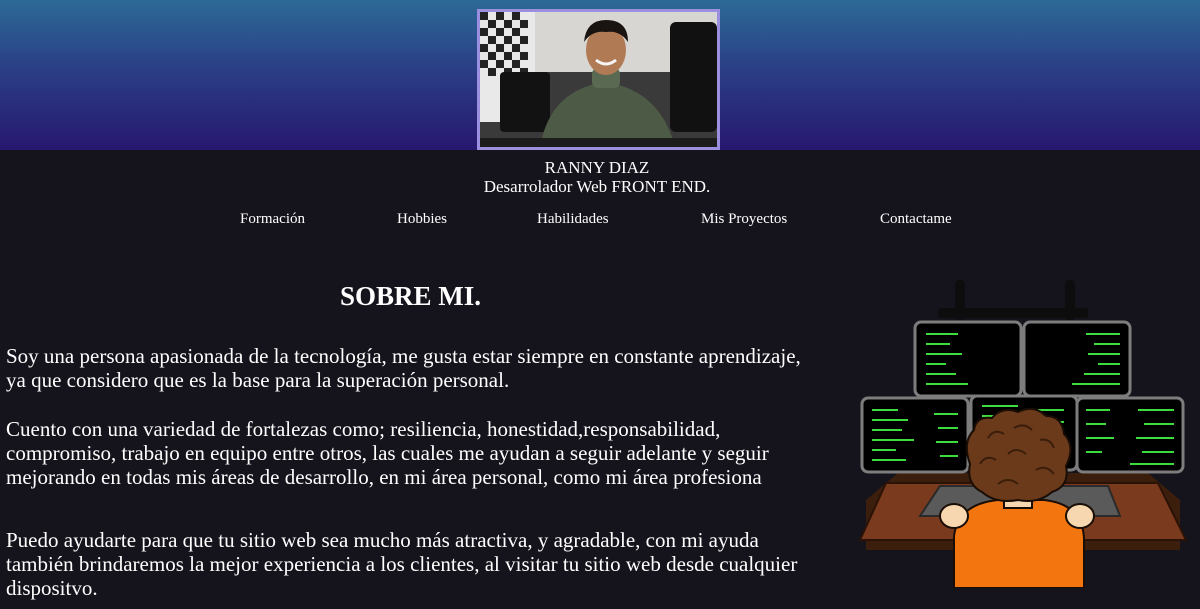  What do you see at coordinates (573, 219) in the screenshot?
I see `nav-link-habilidades: Habilidades` at bounding box center [573, 219].